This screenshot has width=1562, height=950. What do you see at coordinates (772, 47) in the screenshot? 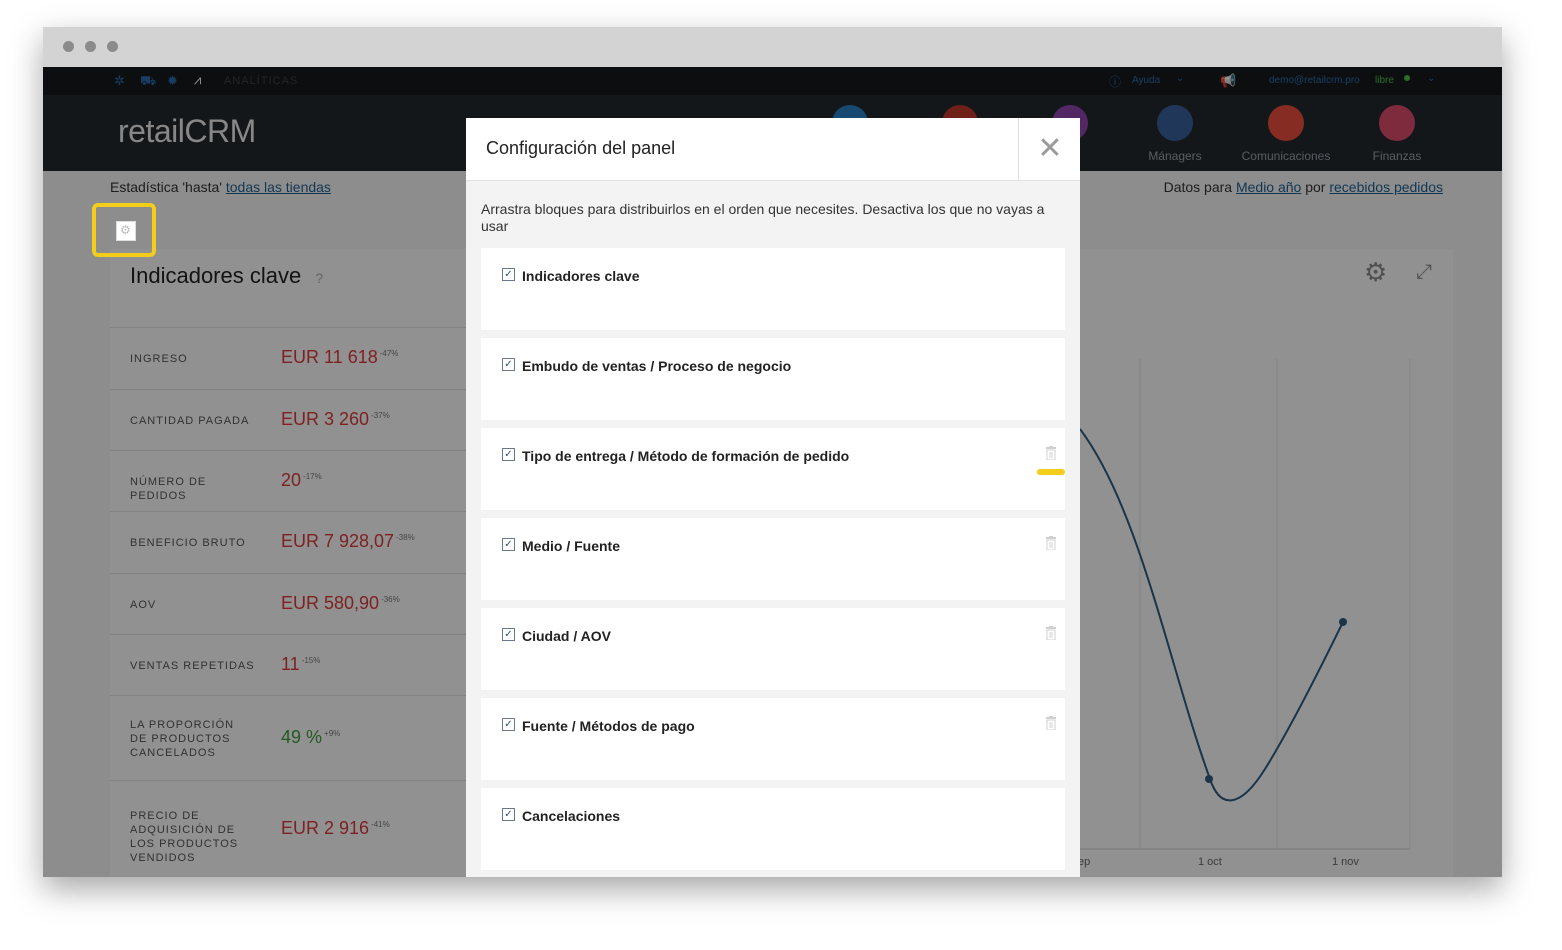
I see `window-titlebar` at bounding box center [772, 47].